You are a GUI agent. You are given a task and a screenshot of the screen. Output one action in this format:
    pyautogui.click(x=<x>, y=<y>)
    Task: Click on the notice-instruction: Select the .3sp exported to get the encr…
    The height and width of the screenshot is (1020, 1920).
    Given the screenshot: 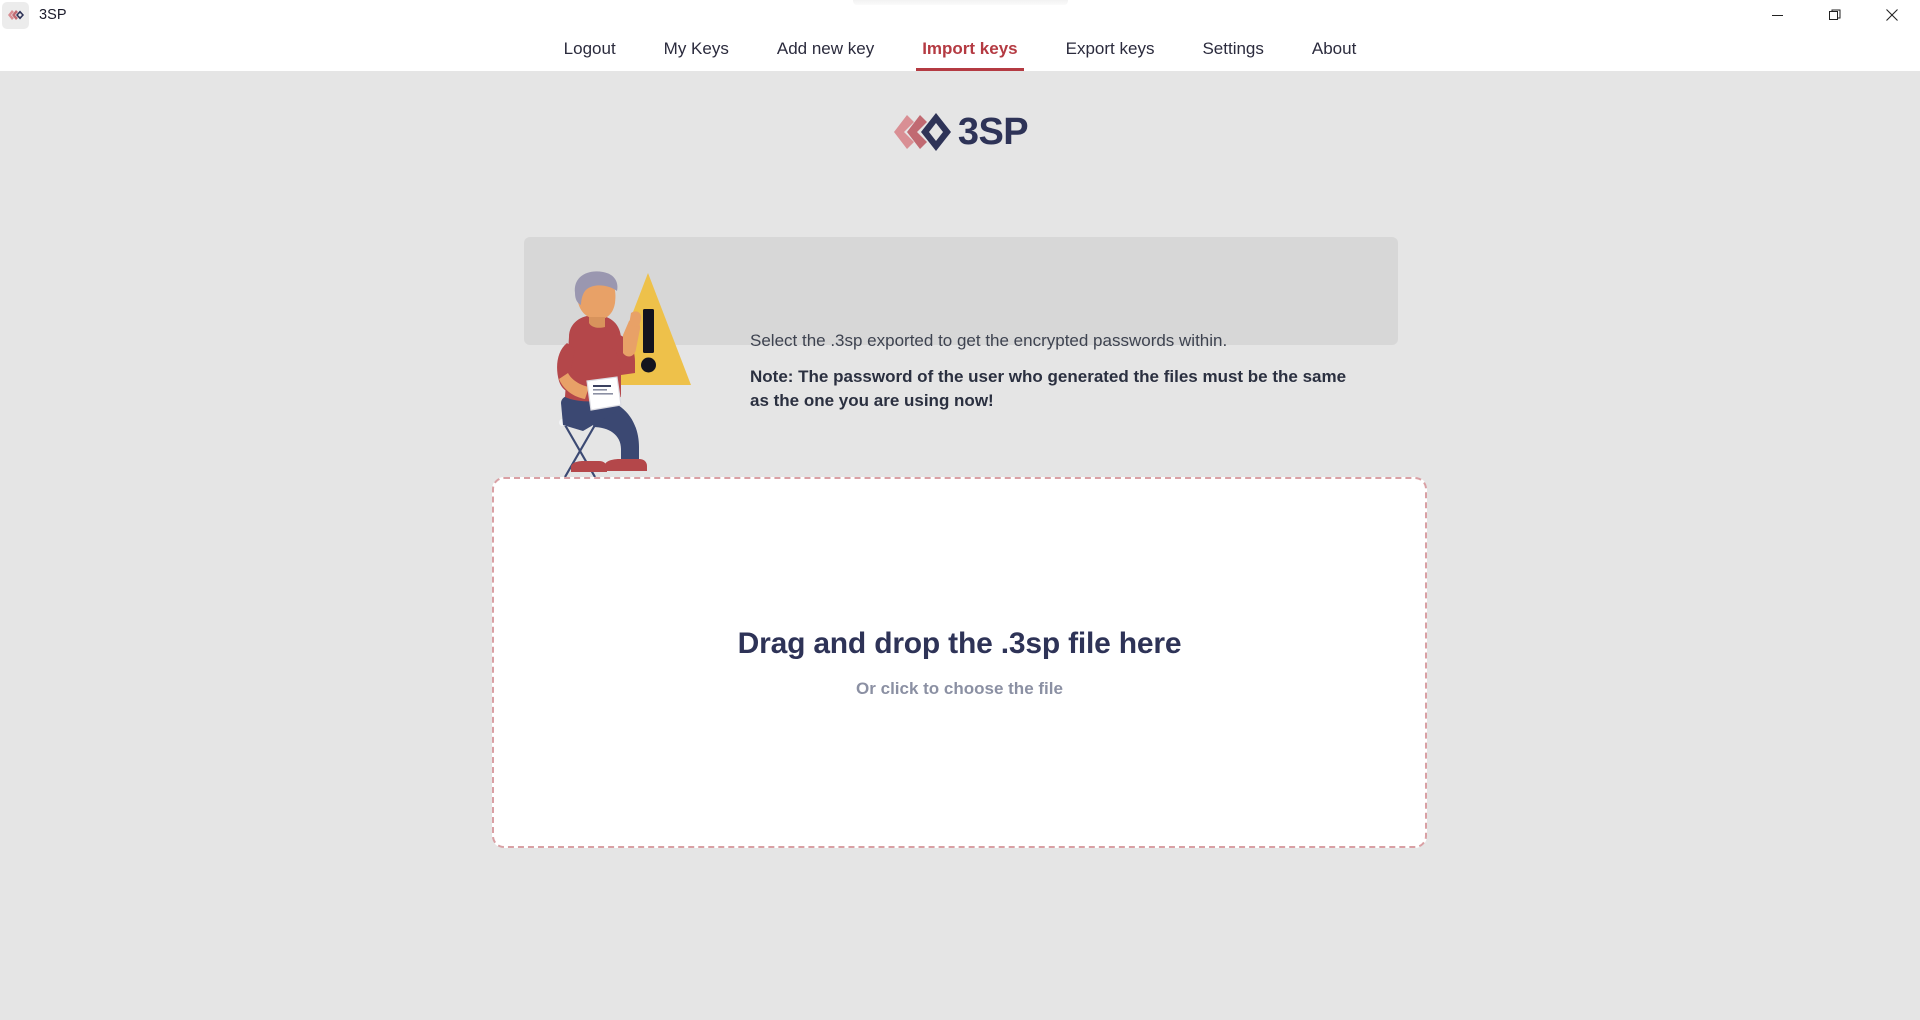 What is the action you would take?
    pyautogui.click(x=989, y=340)
    